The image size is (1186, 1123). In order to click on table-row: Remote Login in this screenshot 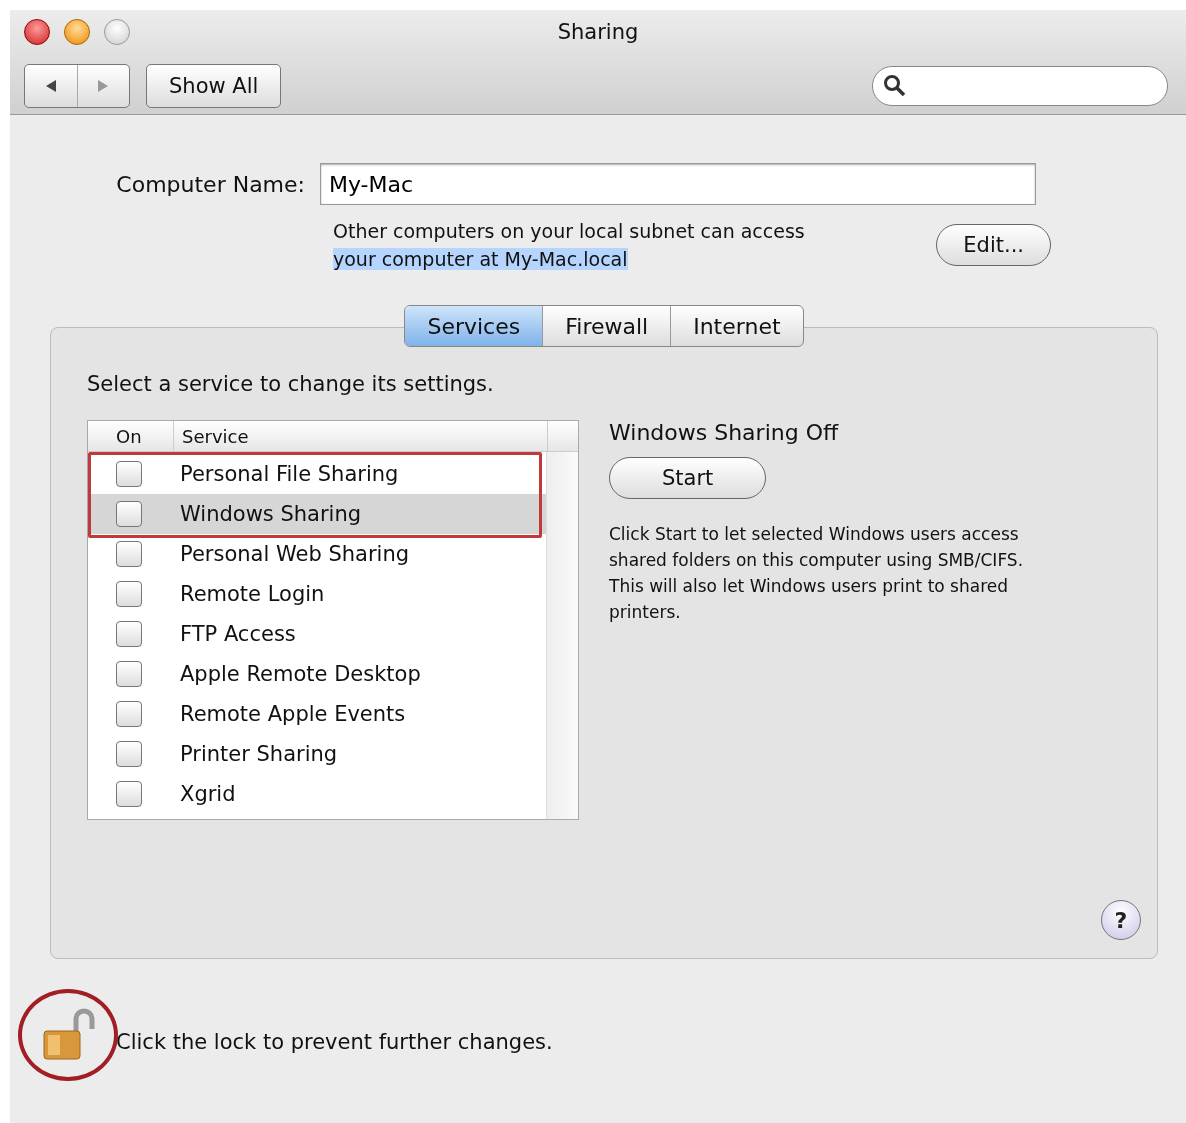, I will do `click(317, 594)`.